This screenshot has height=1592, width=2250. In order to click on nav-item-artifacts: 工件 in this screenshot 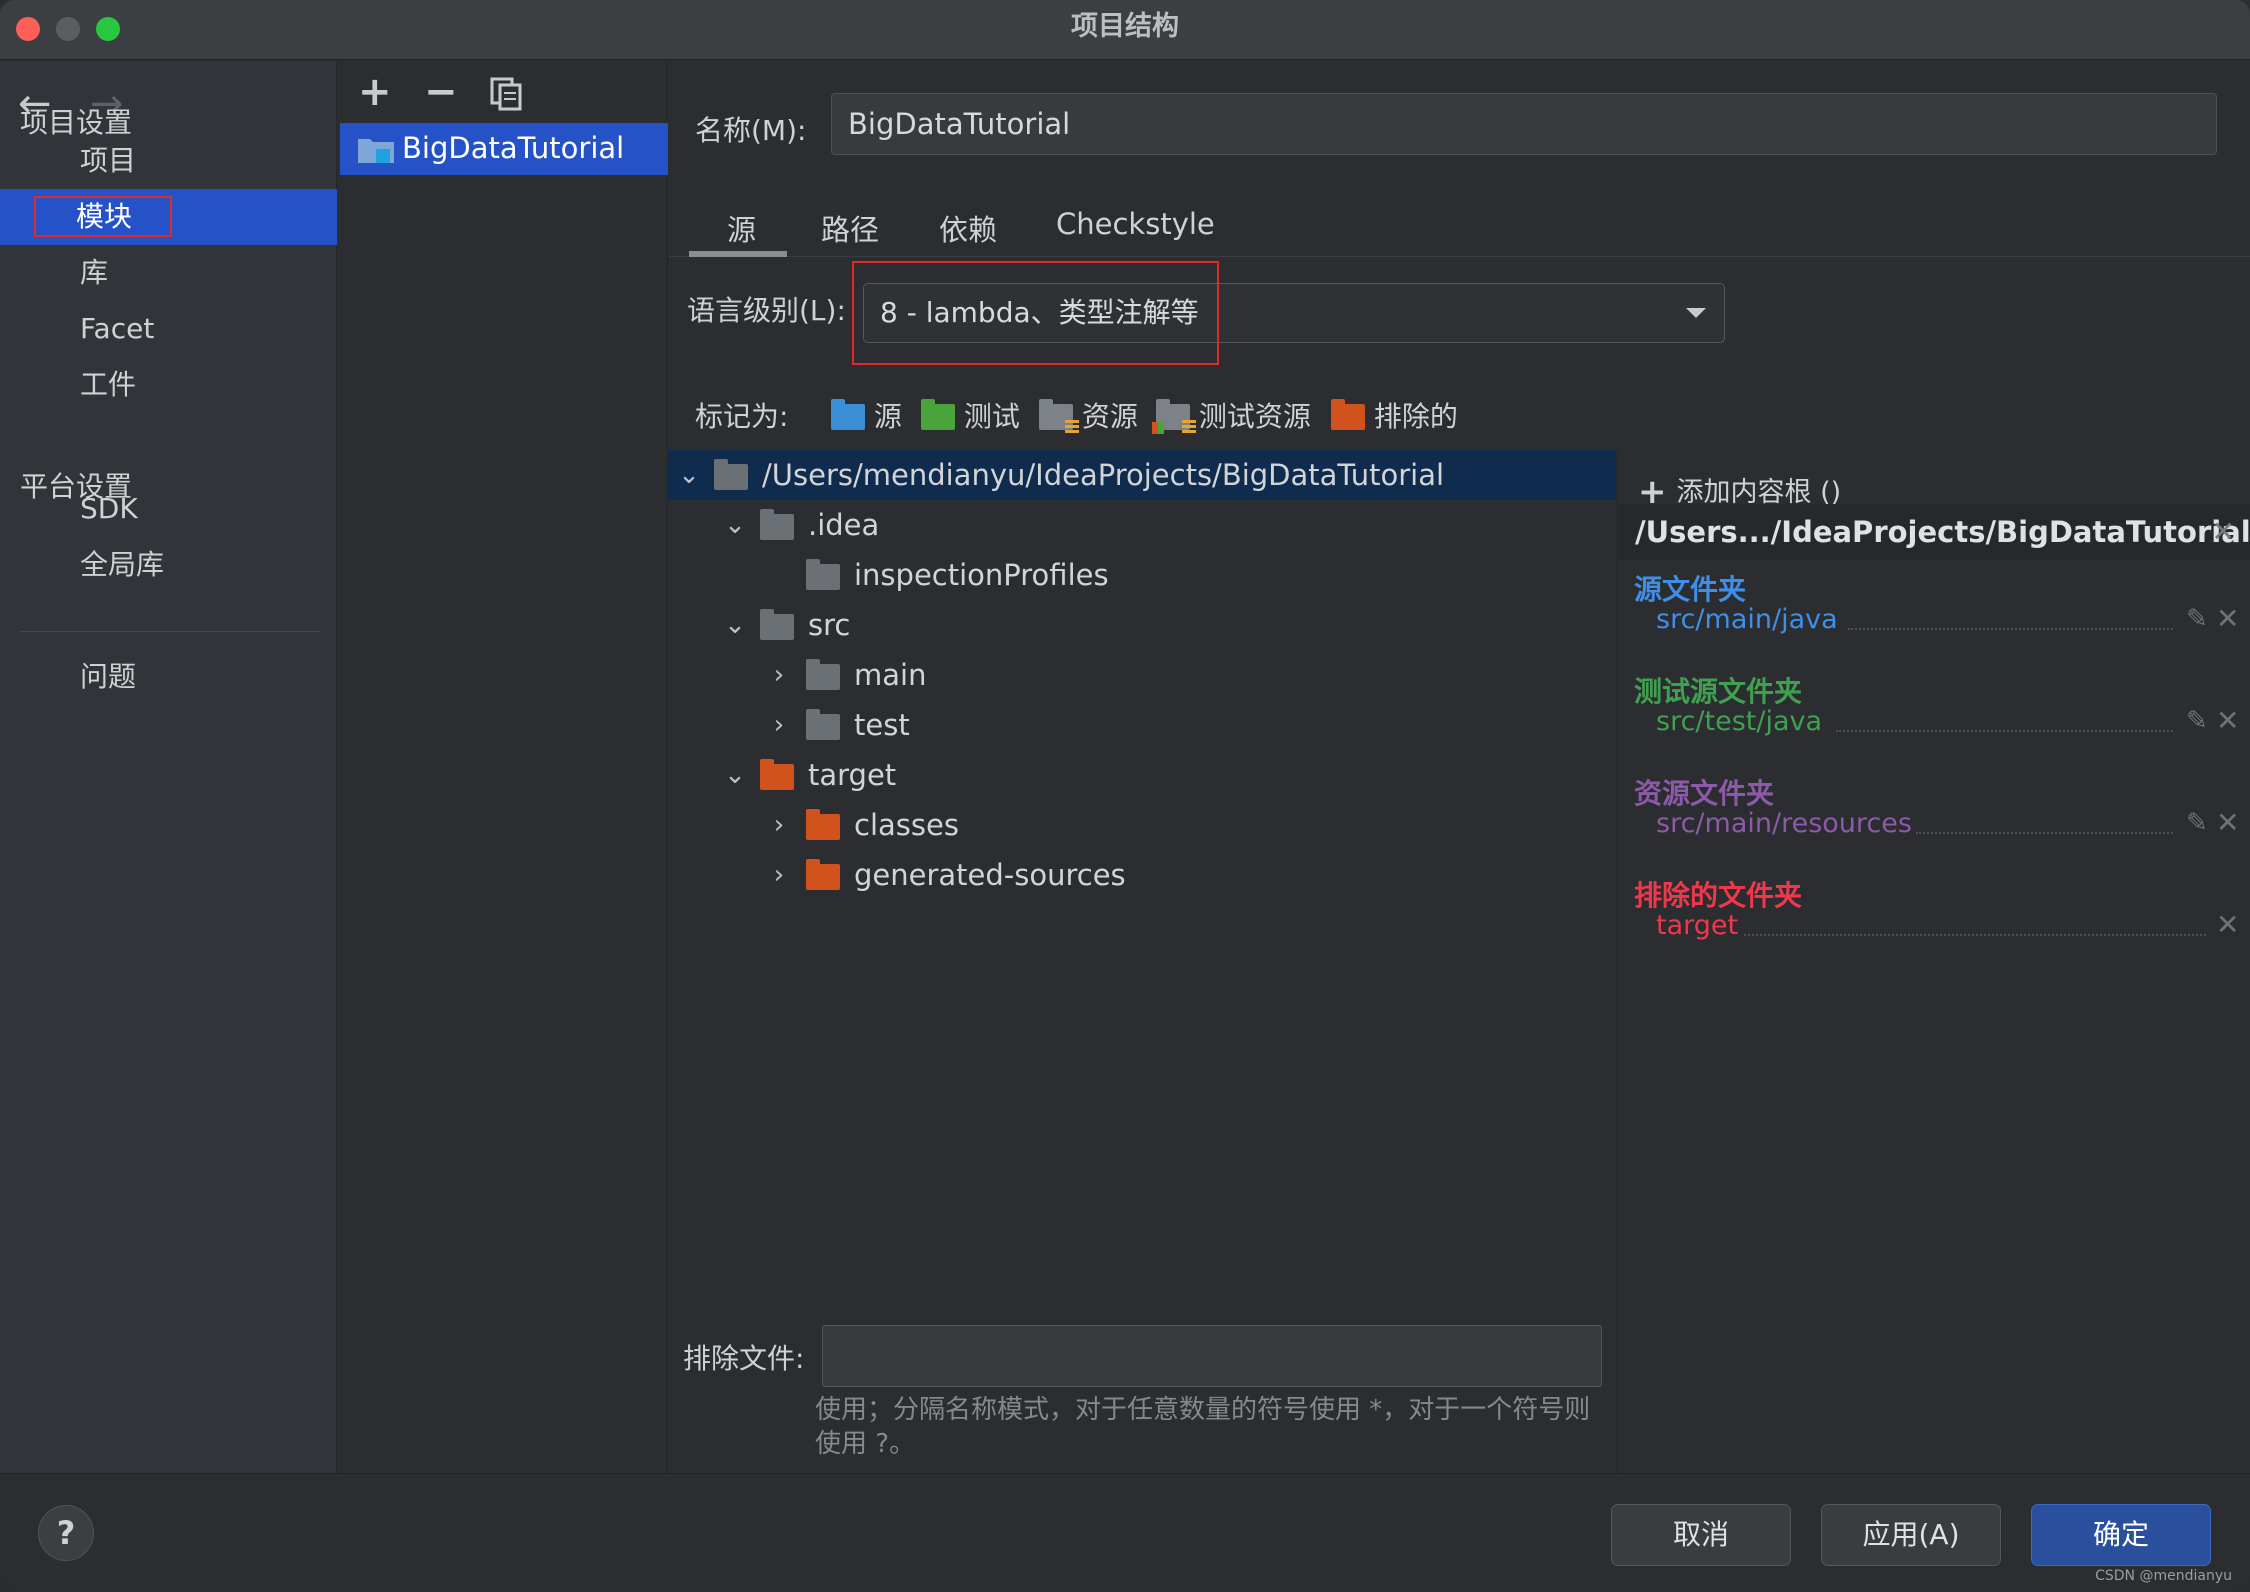, I will do `click(168, 385)`.